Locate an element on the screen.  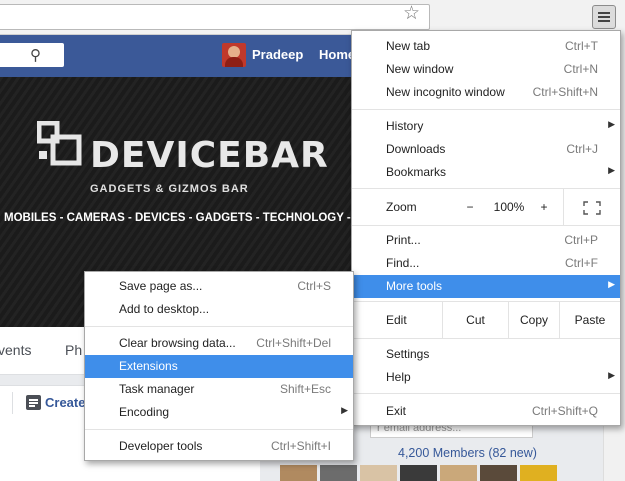
menu-item-task-manager: Task manager Shift+Esc is located at coordinates (219, 389).